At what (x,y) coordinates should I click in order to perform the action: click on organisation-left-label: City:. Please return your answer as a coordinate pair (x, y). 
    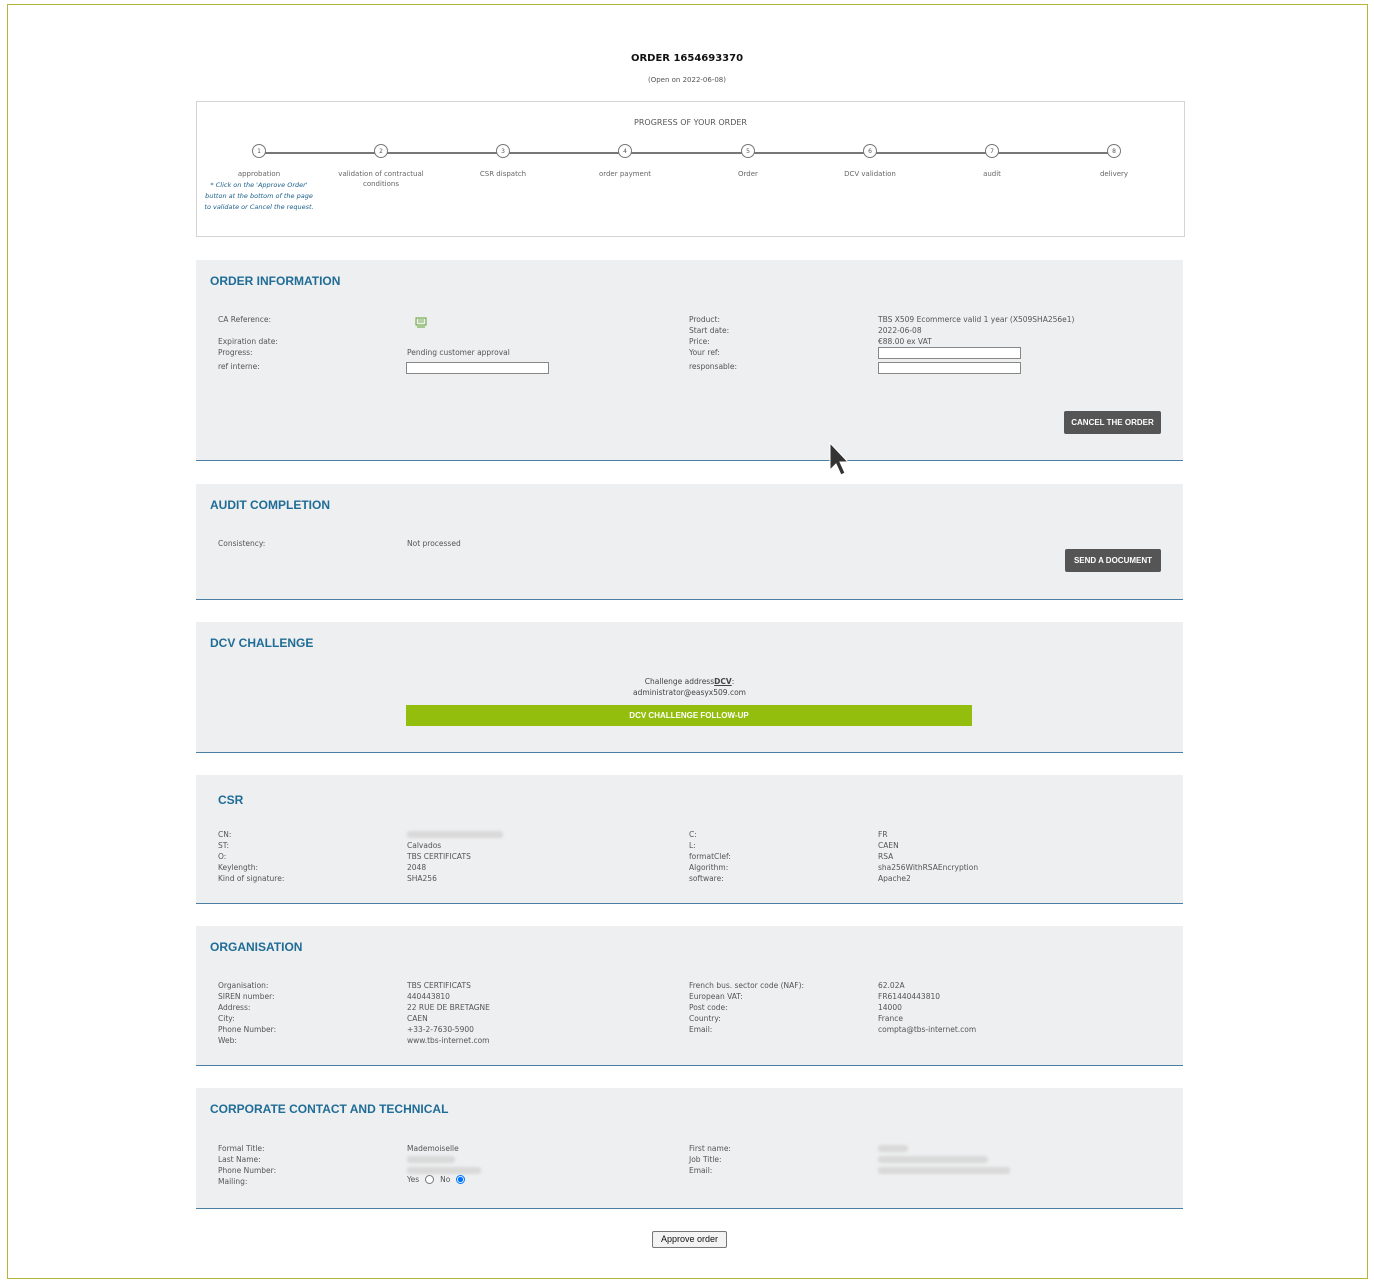
    Looking at the image, I should click on (226, 1018).